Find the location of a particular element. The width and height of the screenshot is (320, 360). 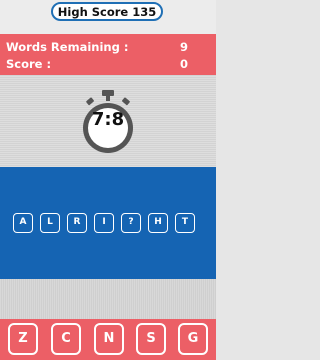

letter-tile: H is located at coordinates (158, 223).